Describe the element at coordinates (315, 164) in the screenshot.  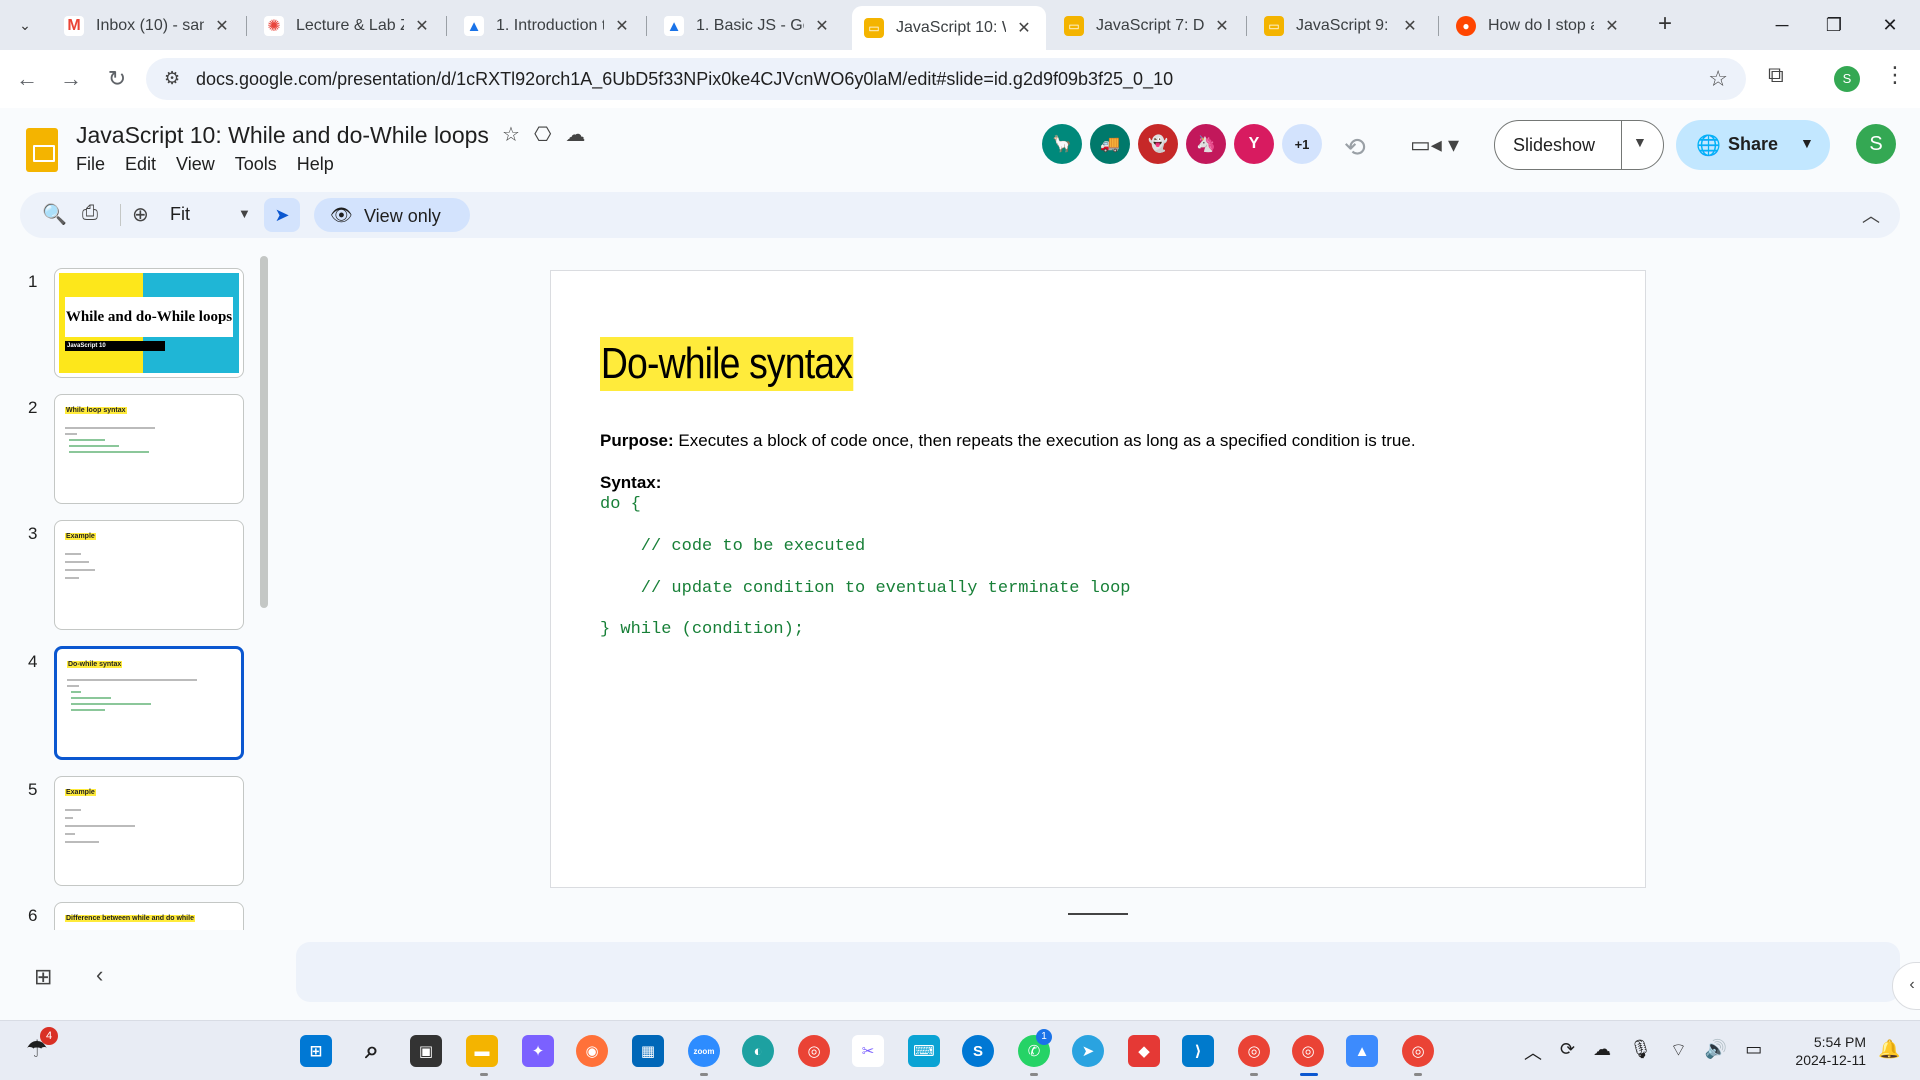
I see `menu-help: Help` at that location.